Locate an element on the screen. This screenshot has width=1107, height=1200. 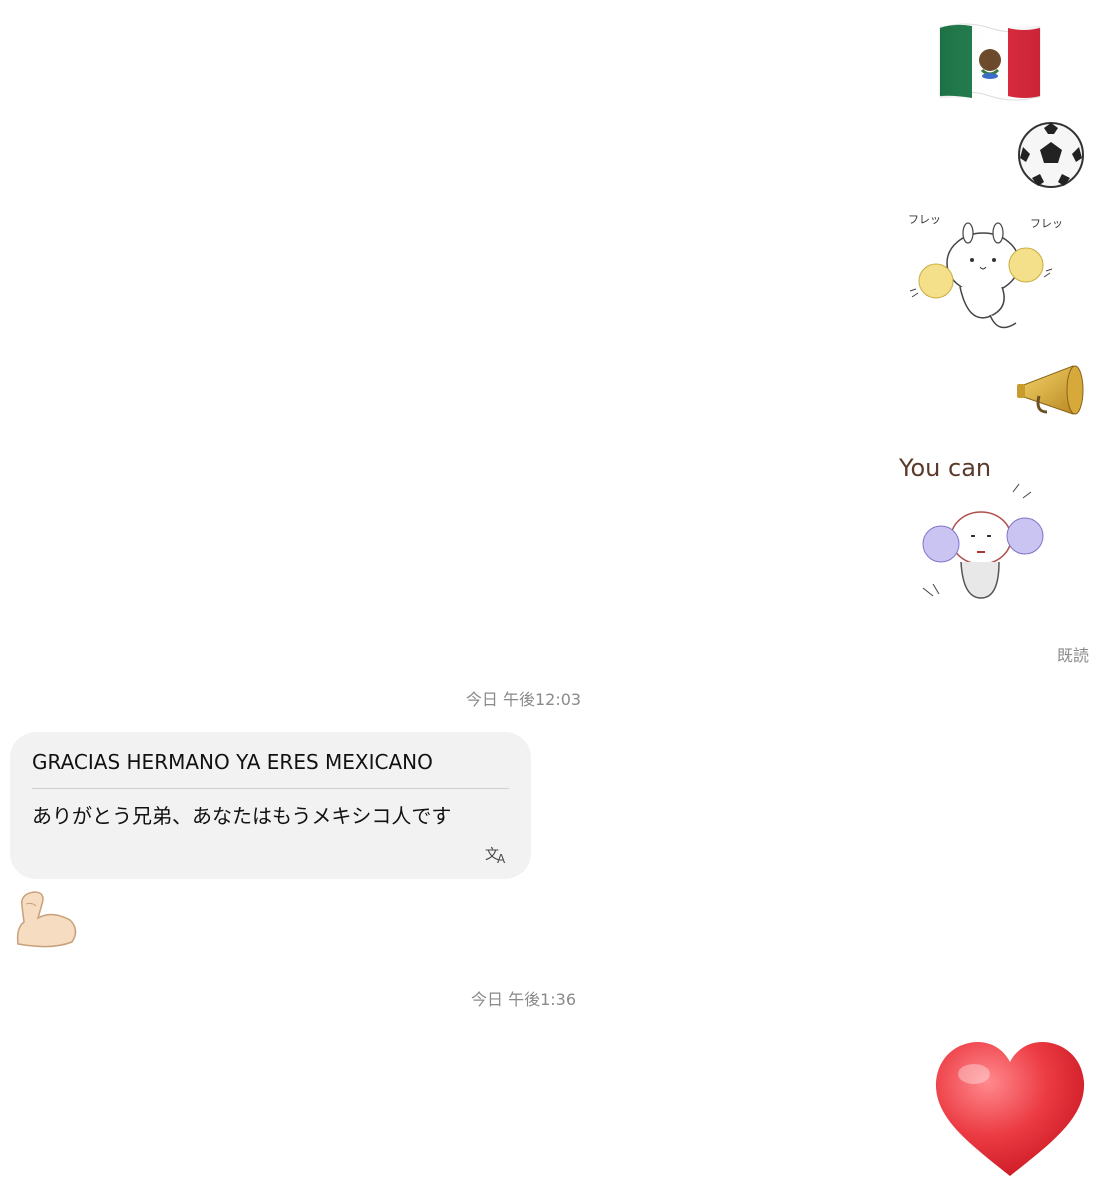
message-original-text: GRACIAS HERMANO YA ERES MEXICANO is located at coordinates (232, 762).